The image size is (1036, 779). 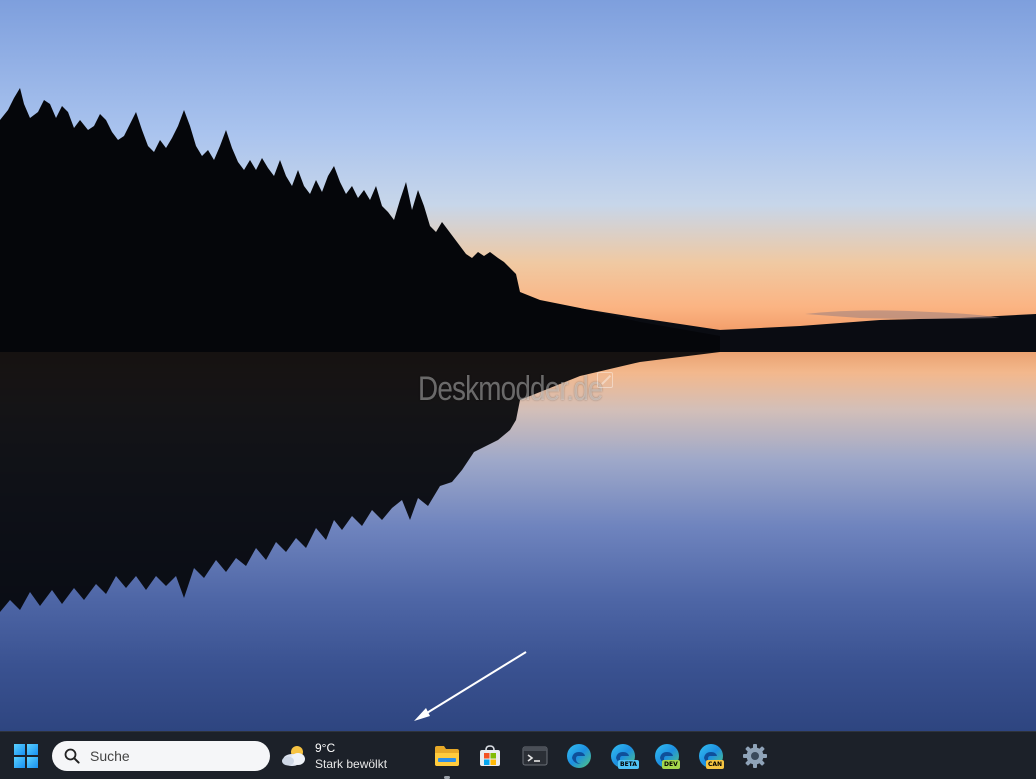 I want to click on edge-icon, so click(x=579, y=756).